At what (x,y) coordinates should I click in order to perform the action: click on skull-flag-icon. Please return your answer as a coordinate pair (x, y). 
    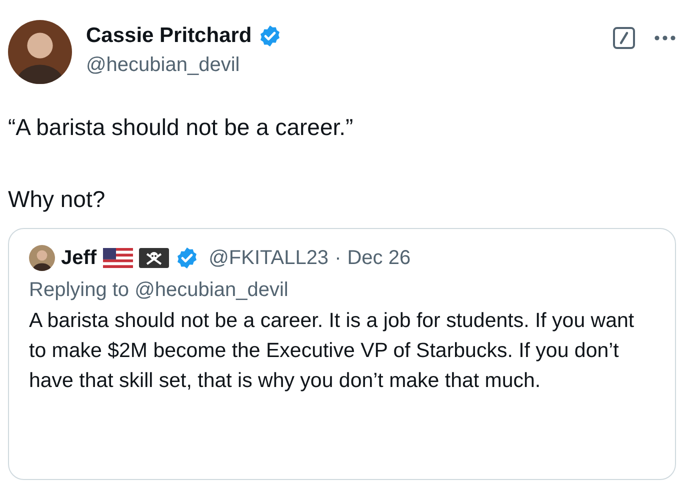
    Looking at the image, I should click on (153, 258).